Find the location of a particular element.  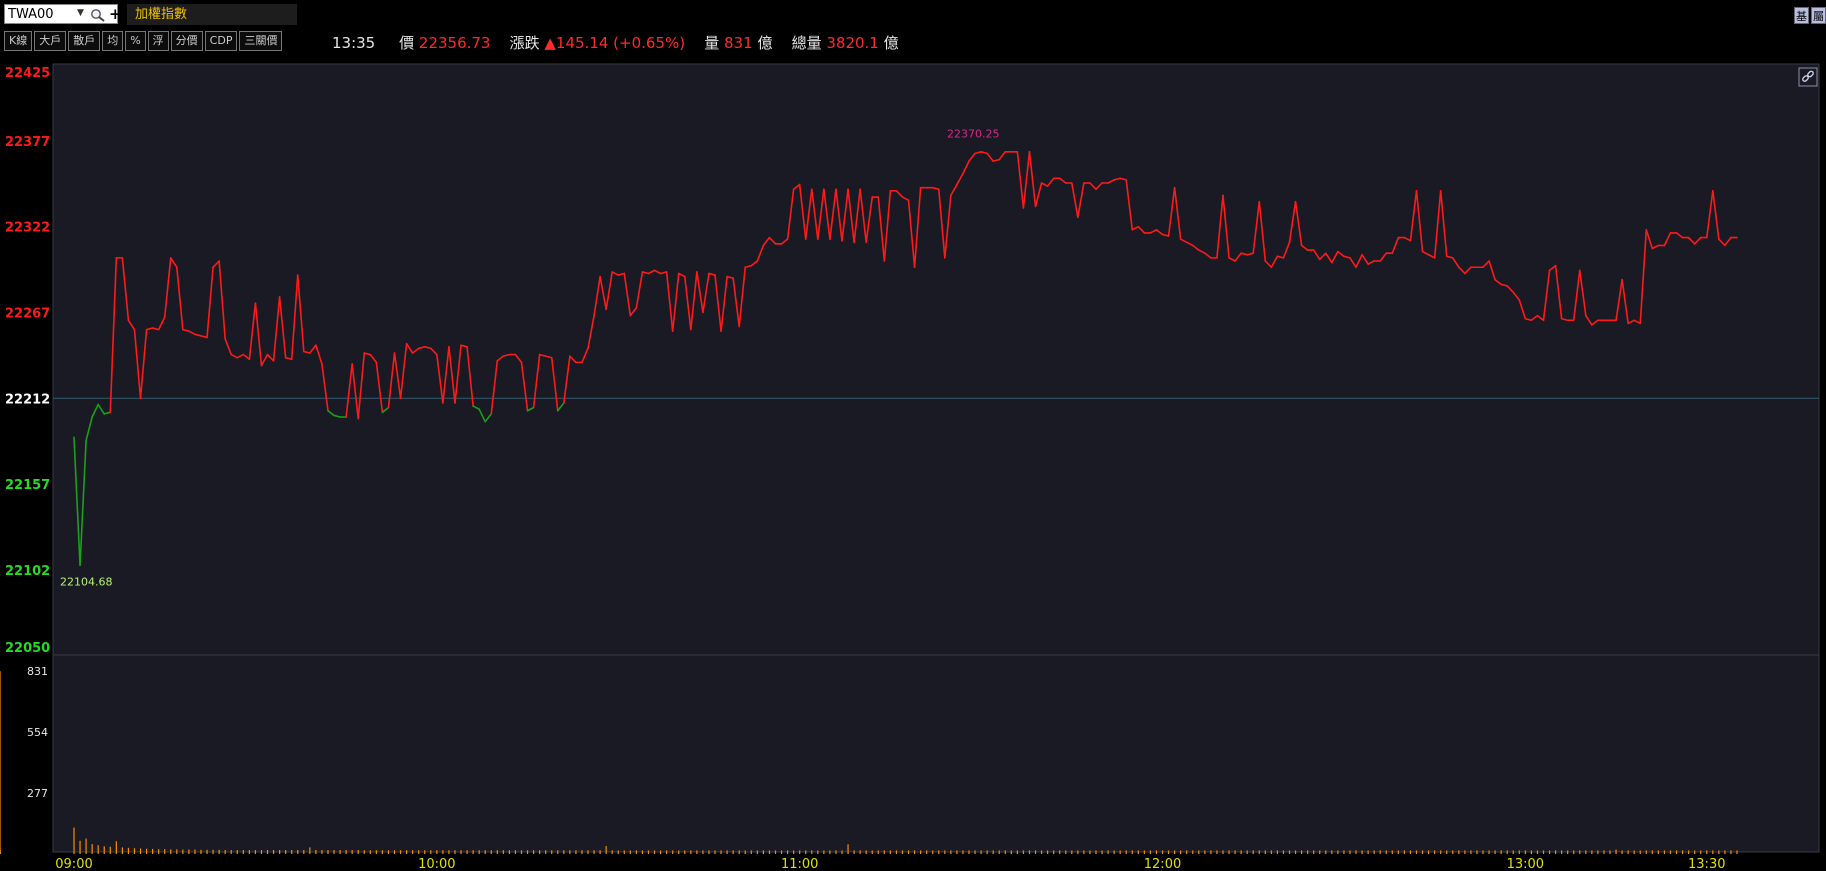

corner-button-basic: 基 is located at coordinates (1801, 15).